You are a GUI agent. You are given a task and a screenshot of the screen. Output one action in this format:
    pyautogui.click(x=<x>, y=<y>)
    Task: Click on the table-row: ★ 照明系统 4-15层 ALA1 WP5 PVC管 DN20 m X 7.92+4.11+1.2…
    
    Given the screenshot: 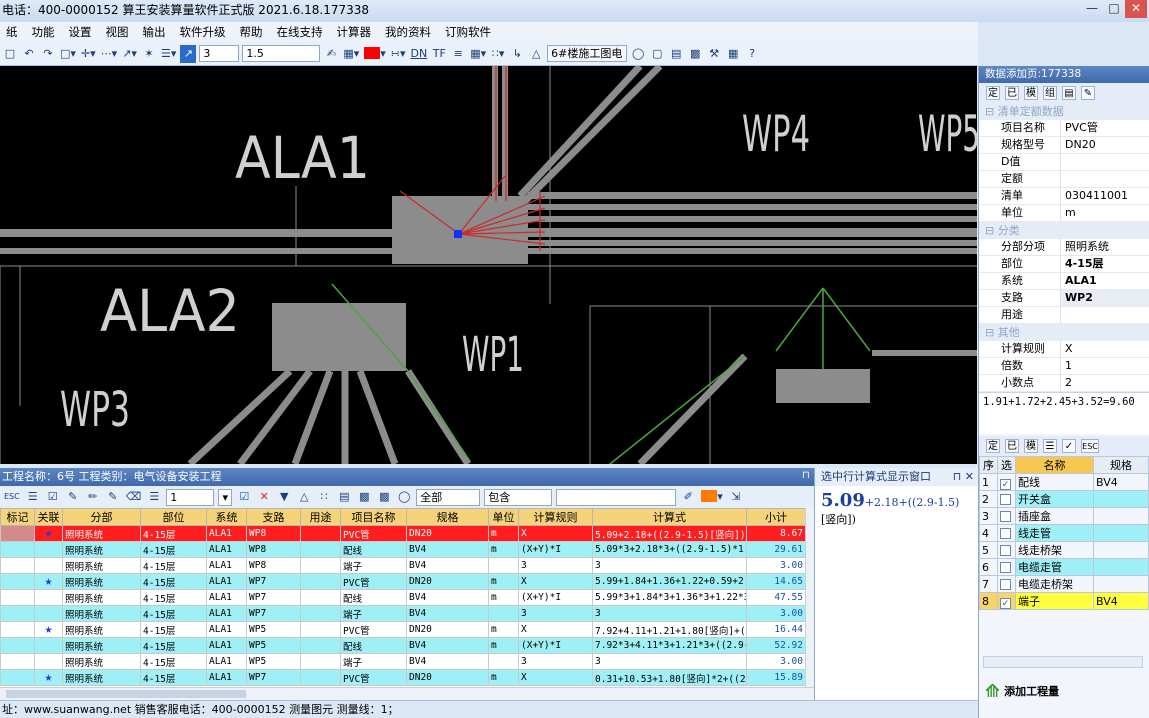 What is the action you would take?
    pyautogui.click(x=402, y=629)
    